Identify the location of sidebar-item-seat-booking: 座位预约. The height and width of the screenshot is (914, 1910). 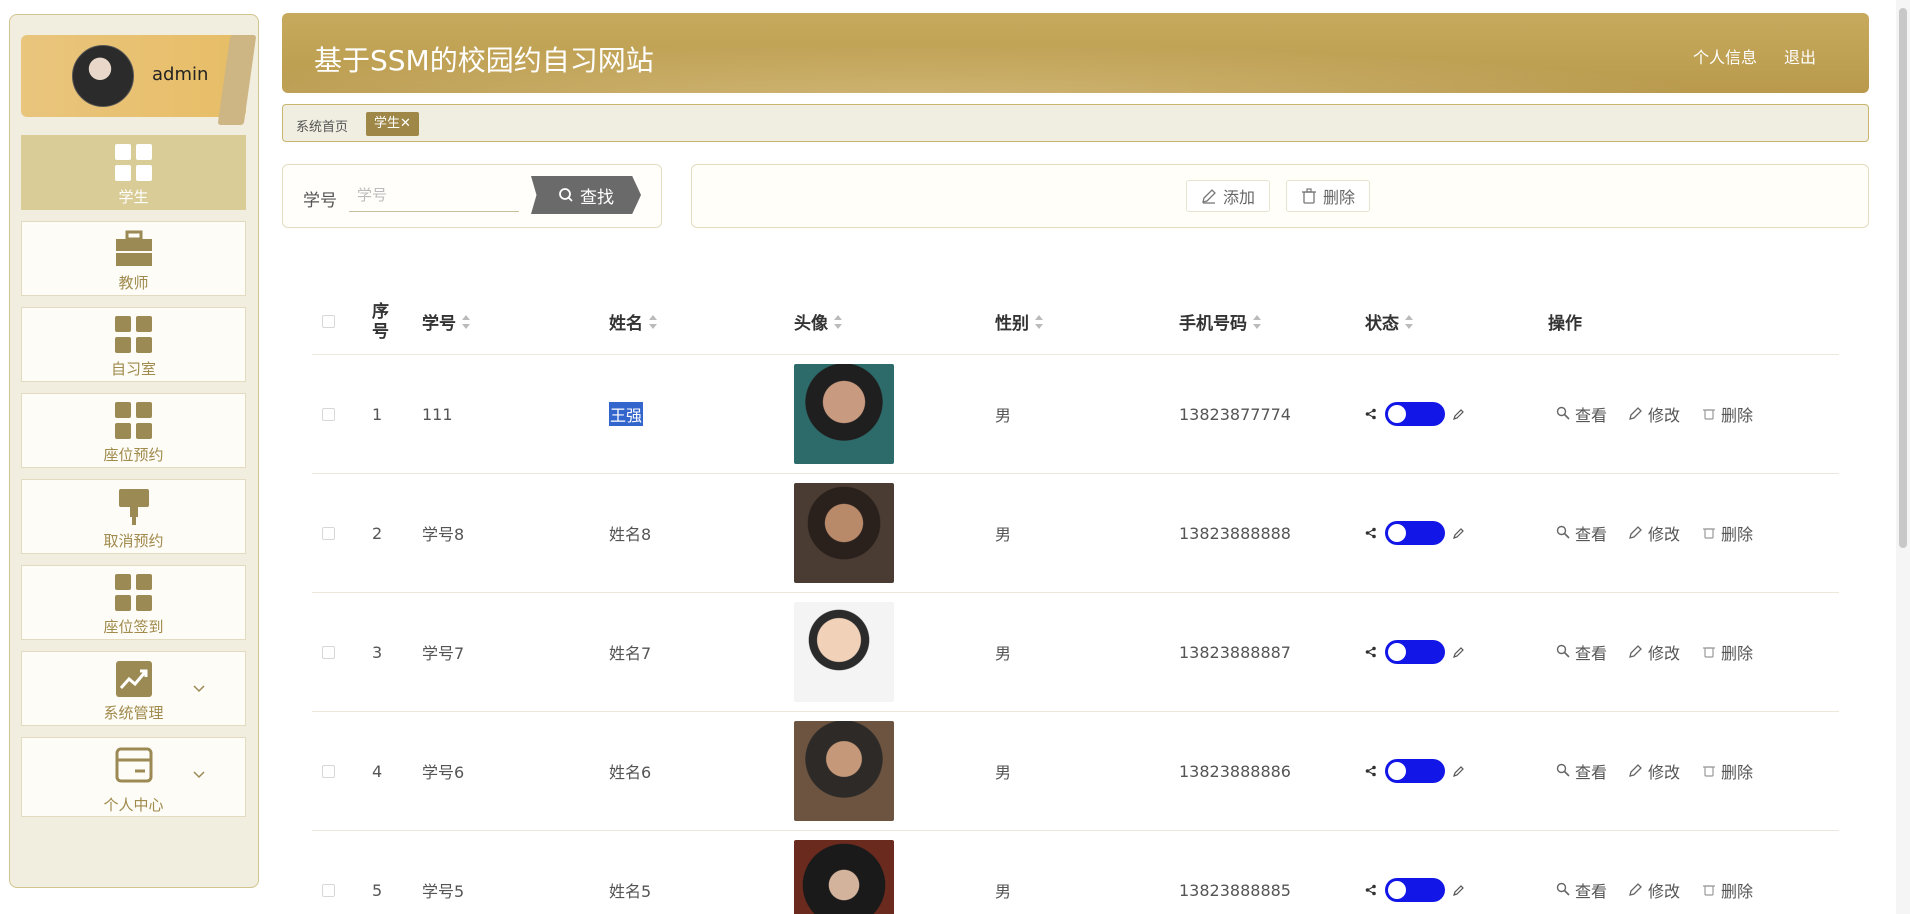
(133, 430).